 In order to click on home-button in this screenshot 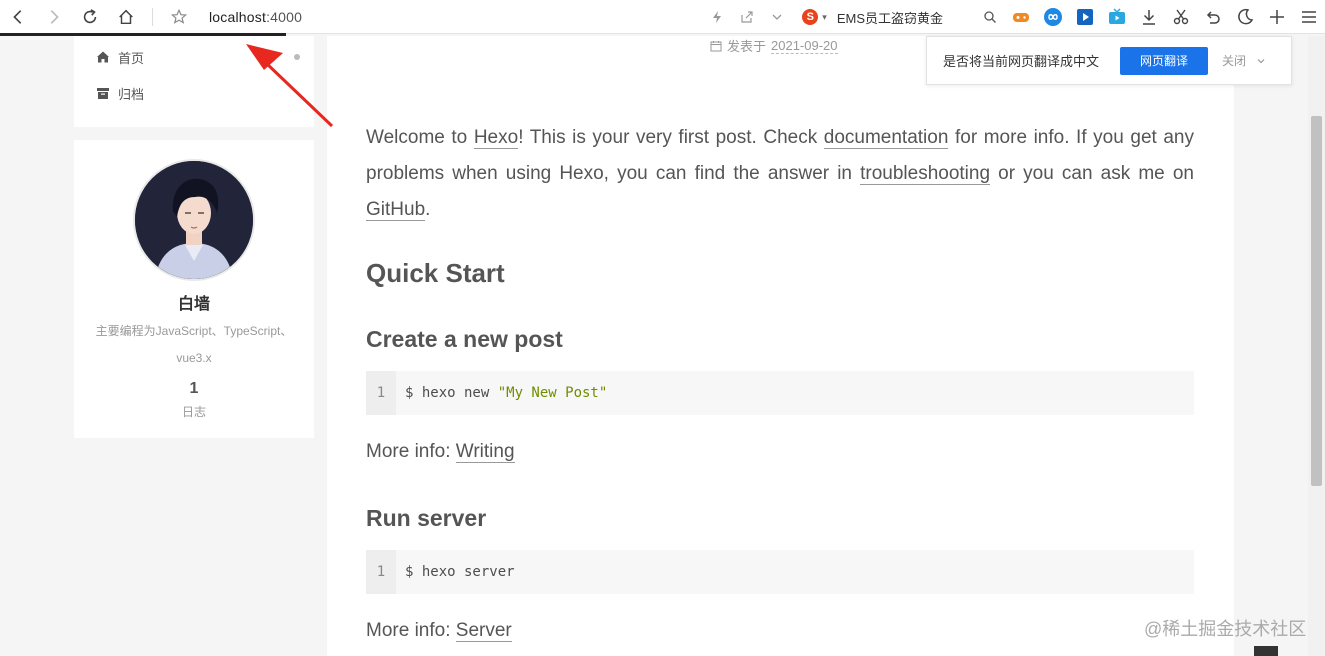, I will do `click(126, 17)`.